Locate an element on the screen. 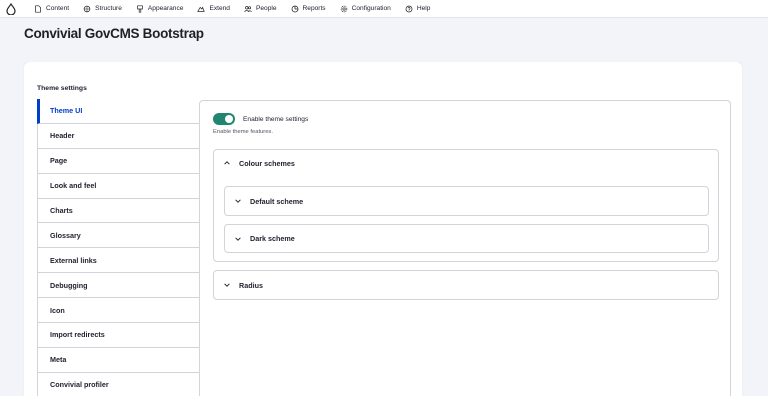  radius-summary: Radius is located at coordinates (466, 285).